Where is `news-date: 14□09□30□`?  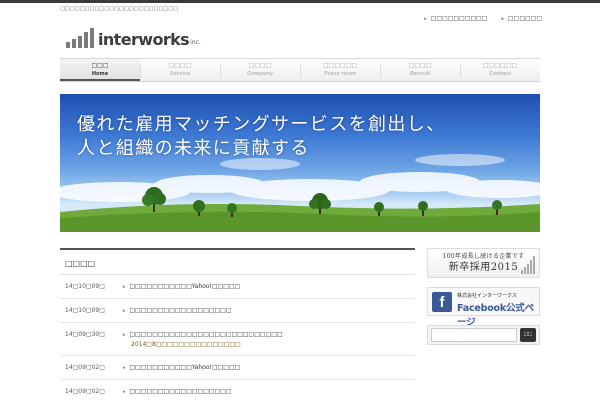 news-date: 14□09□30□ is located at coordinates (85, 334).